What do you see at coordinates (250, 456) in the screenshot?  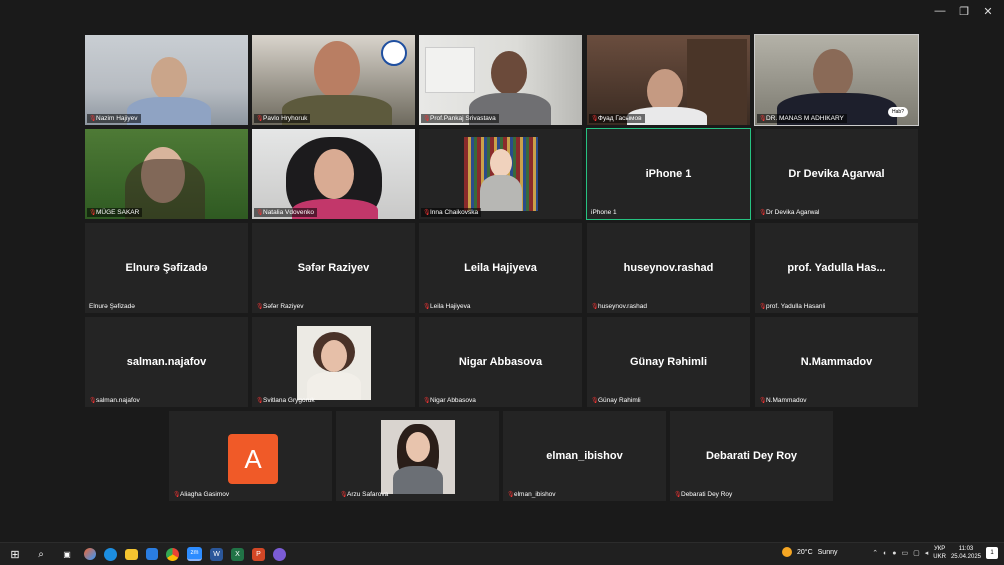 I see `participant-tile: A 🎙 Aliagha Gasimov` at bounding box center [250, 456].